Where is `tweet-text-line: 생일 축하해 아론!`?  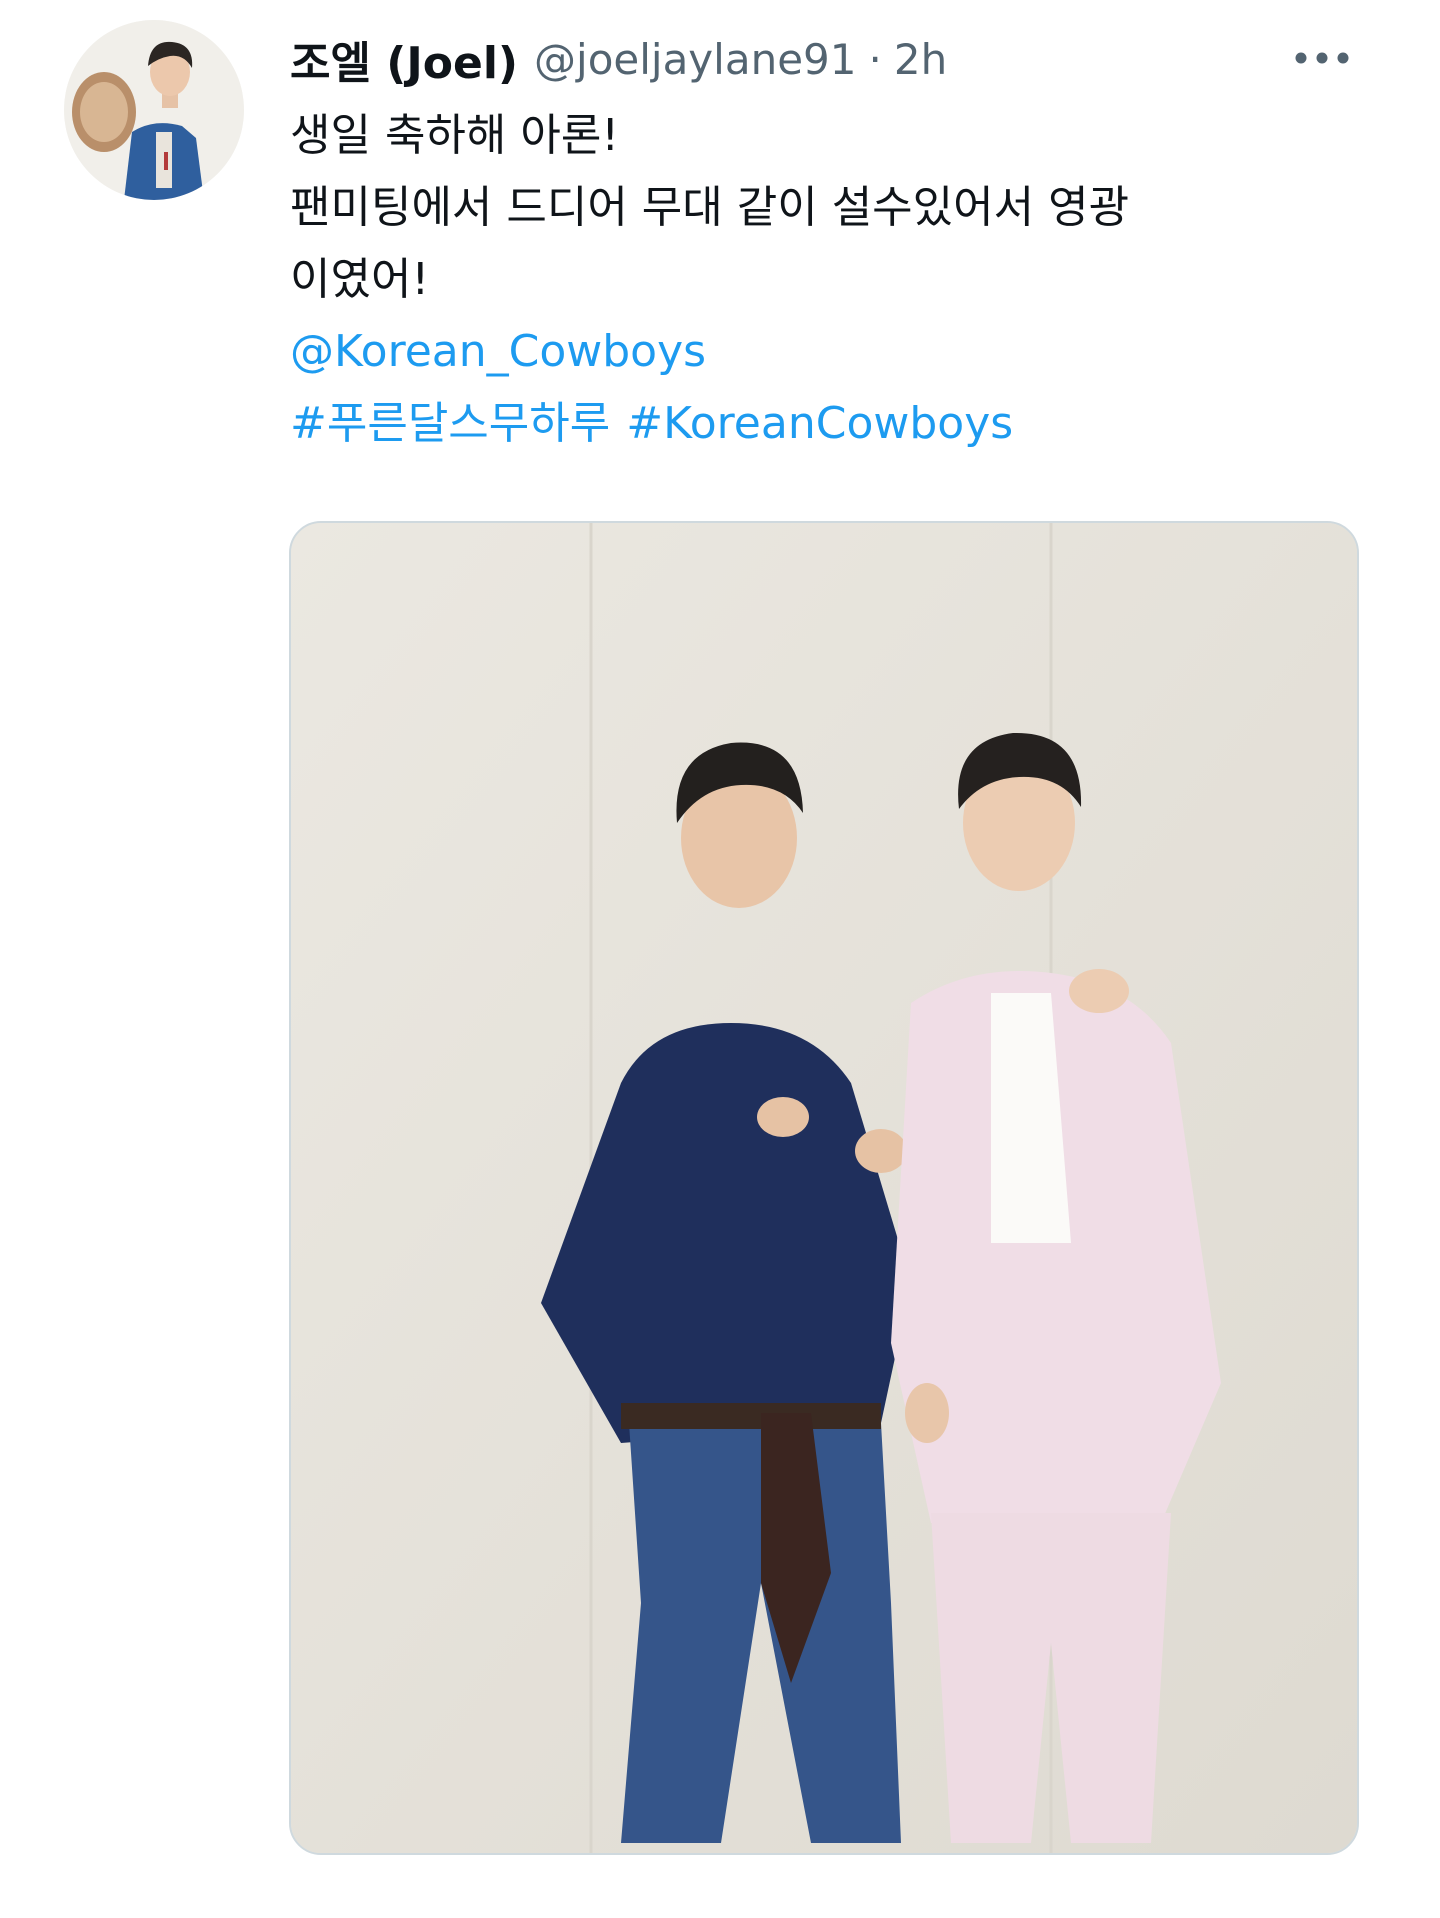
tweet-text-line: 생일 축하해 아론! is located at coordinates (454, 135).